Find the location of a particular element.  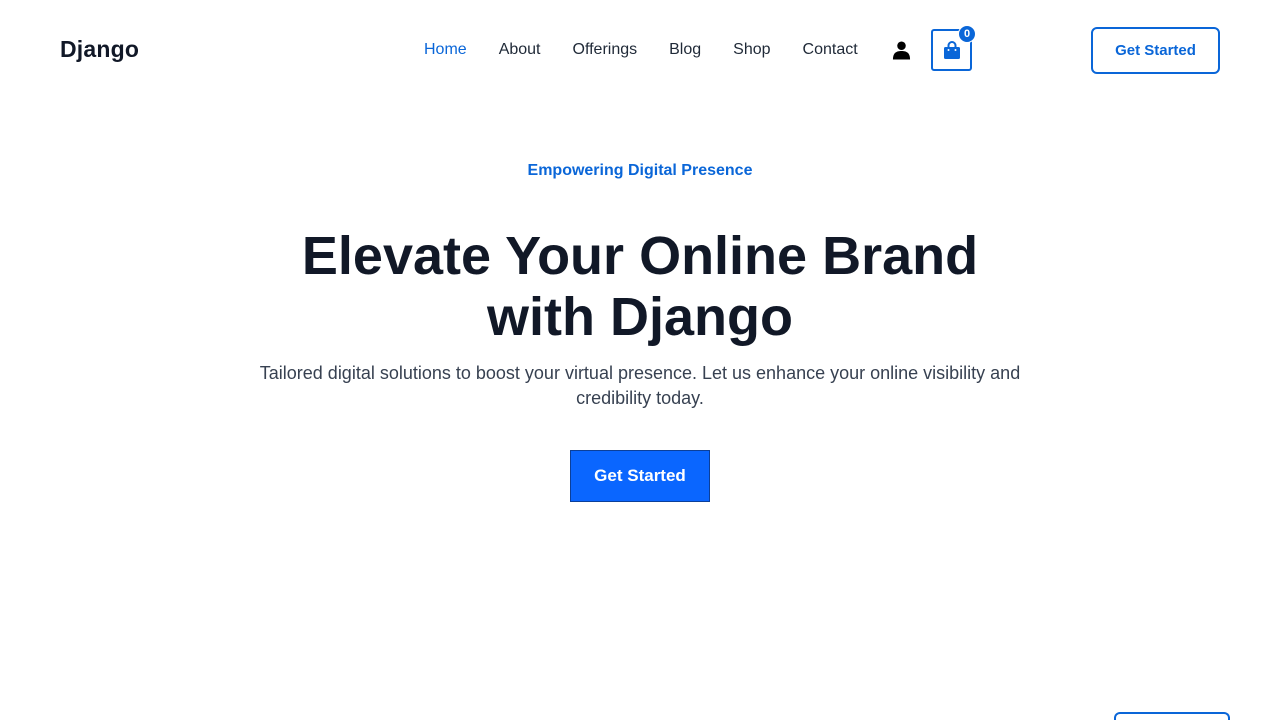

hero-title: Elevate Your Online Brand with Django is located at coordinates (640, 287).